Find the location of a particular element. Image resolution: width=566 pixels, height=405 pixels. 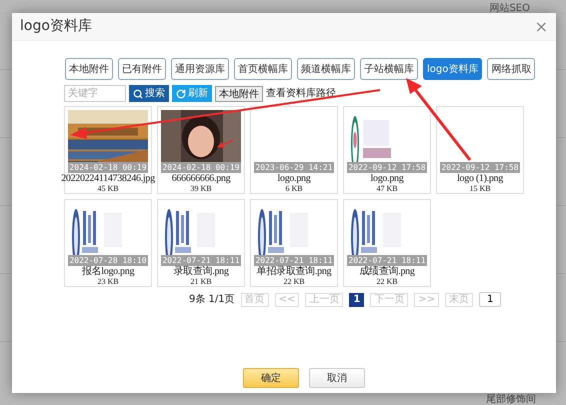

file-card: 2022-07-21 18:11 单招录取查询.png 22 KB is located at coordinates (294, 243).